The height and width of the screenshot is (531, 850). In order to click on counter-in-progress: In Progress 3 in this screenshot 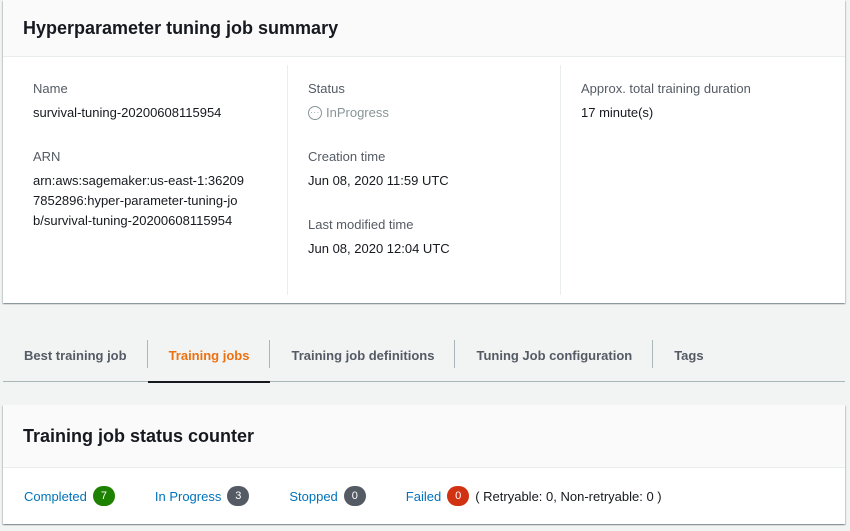, I will do `click(202, 496)`.